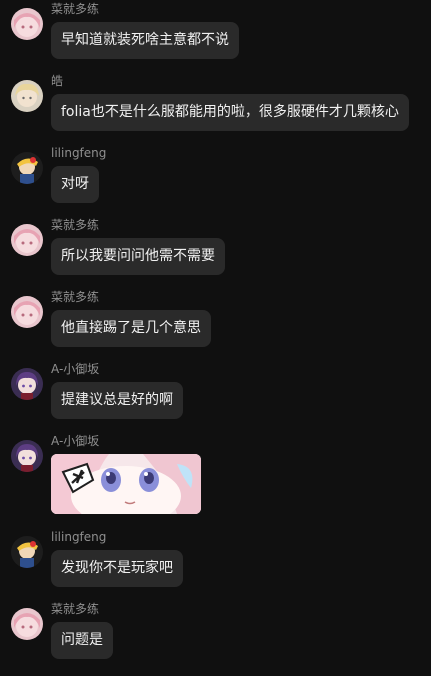 Image resolution: width=431 pixels, height=676 pixels. What do you see at coordinates (230, 112) in the screenshot?
I see `message-bubble: folia也不是什么服都能用的啦，很多服硬件才几颗核心` at bounding box center [230, 112].